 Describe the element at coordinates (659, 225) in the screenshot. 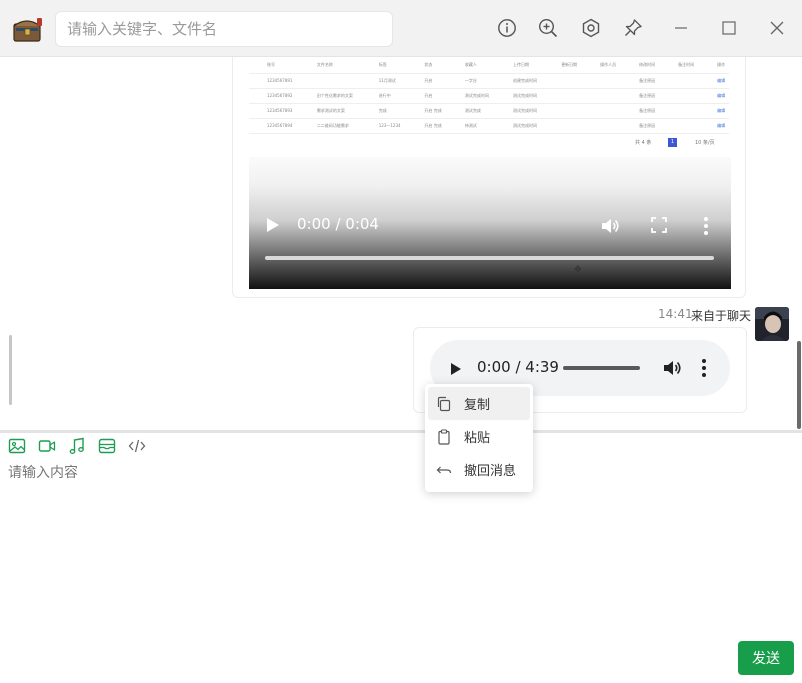

I see `video-fullscreen-icon` at that location.